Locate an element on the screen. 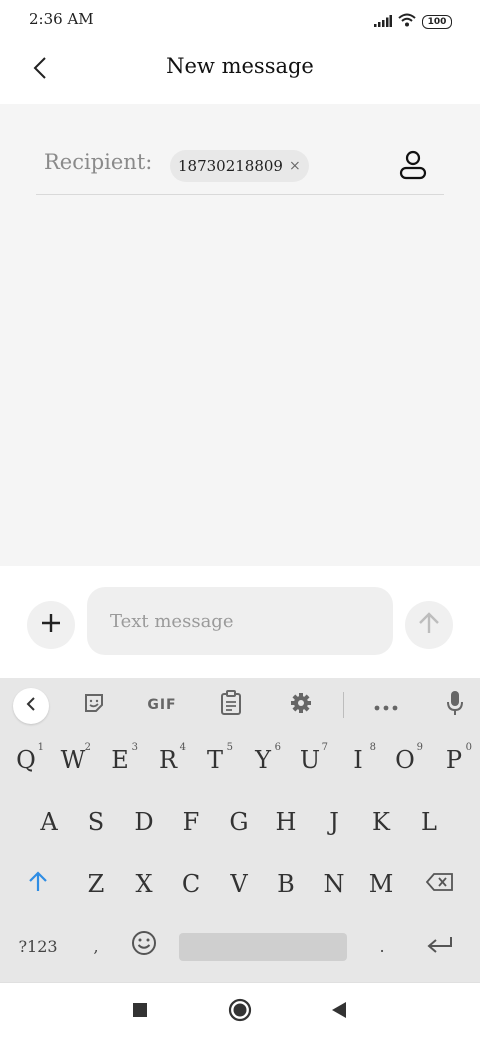 The height and width of the screenshot is (1041, 480). keyboard-collapse-button is located at coordinates (31, 706).